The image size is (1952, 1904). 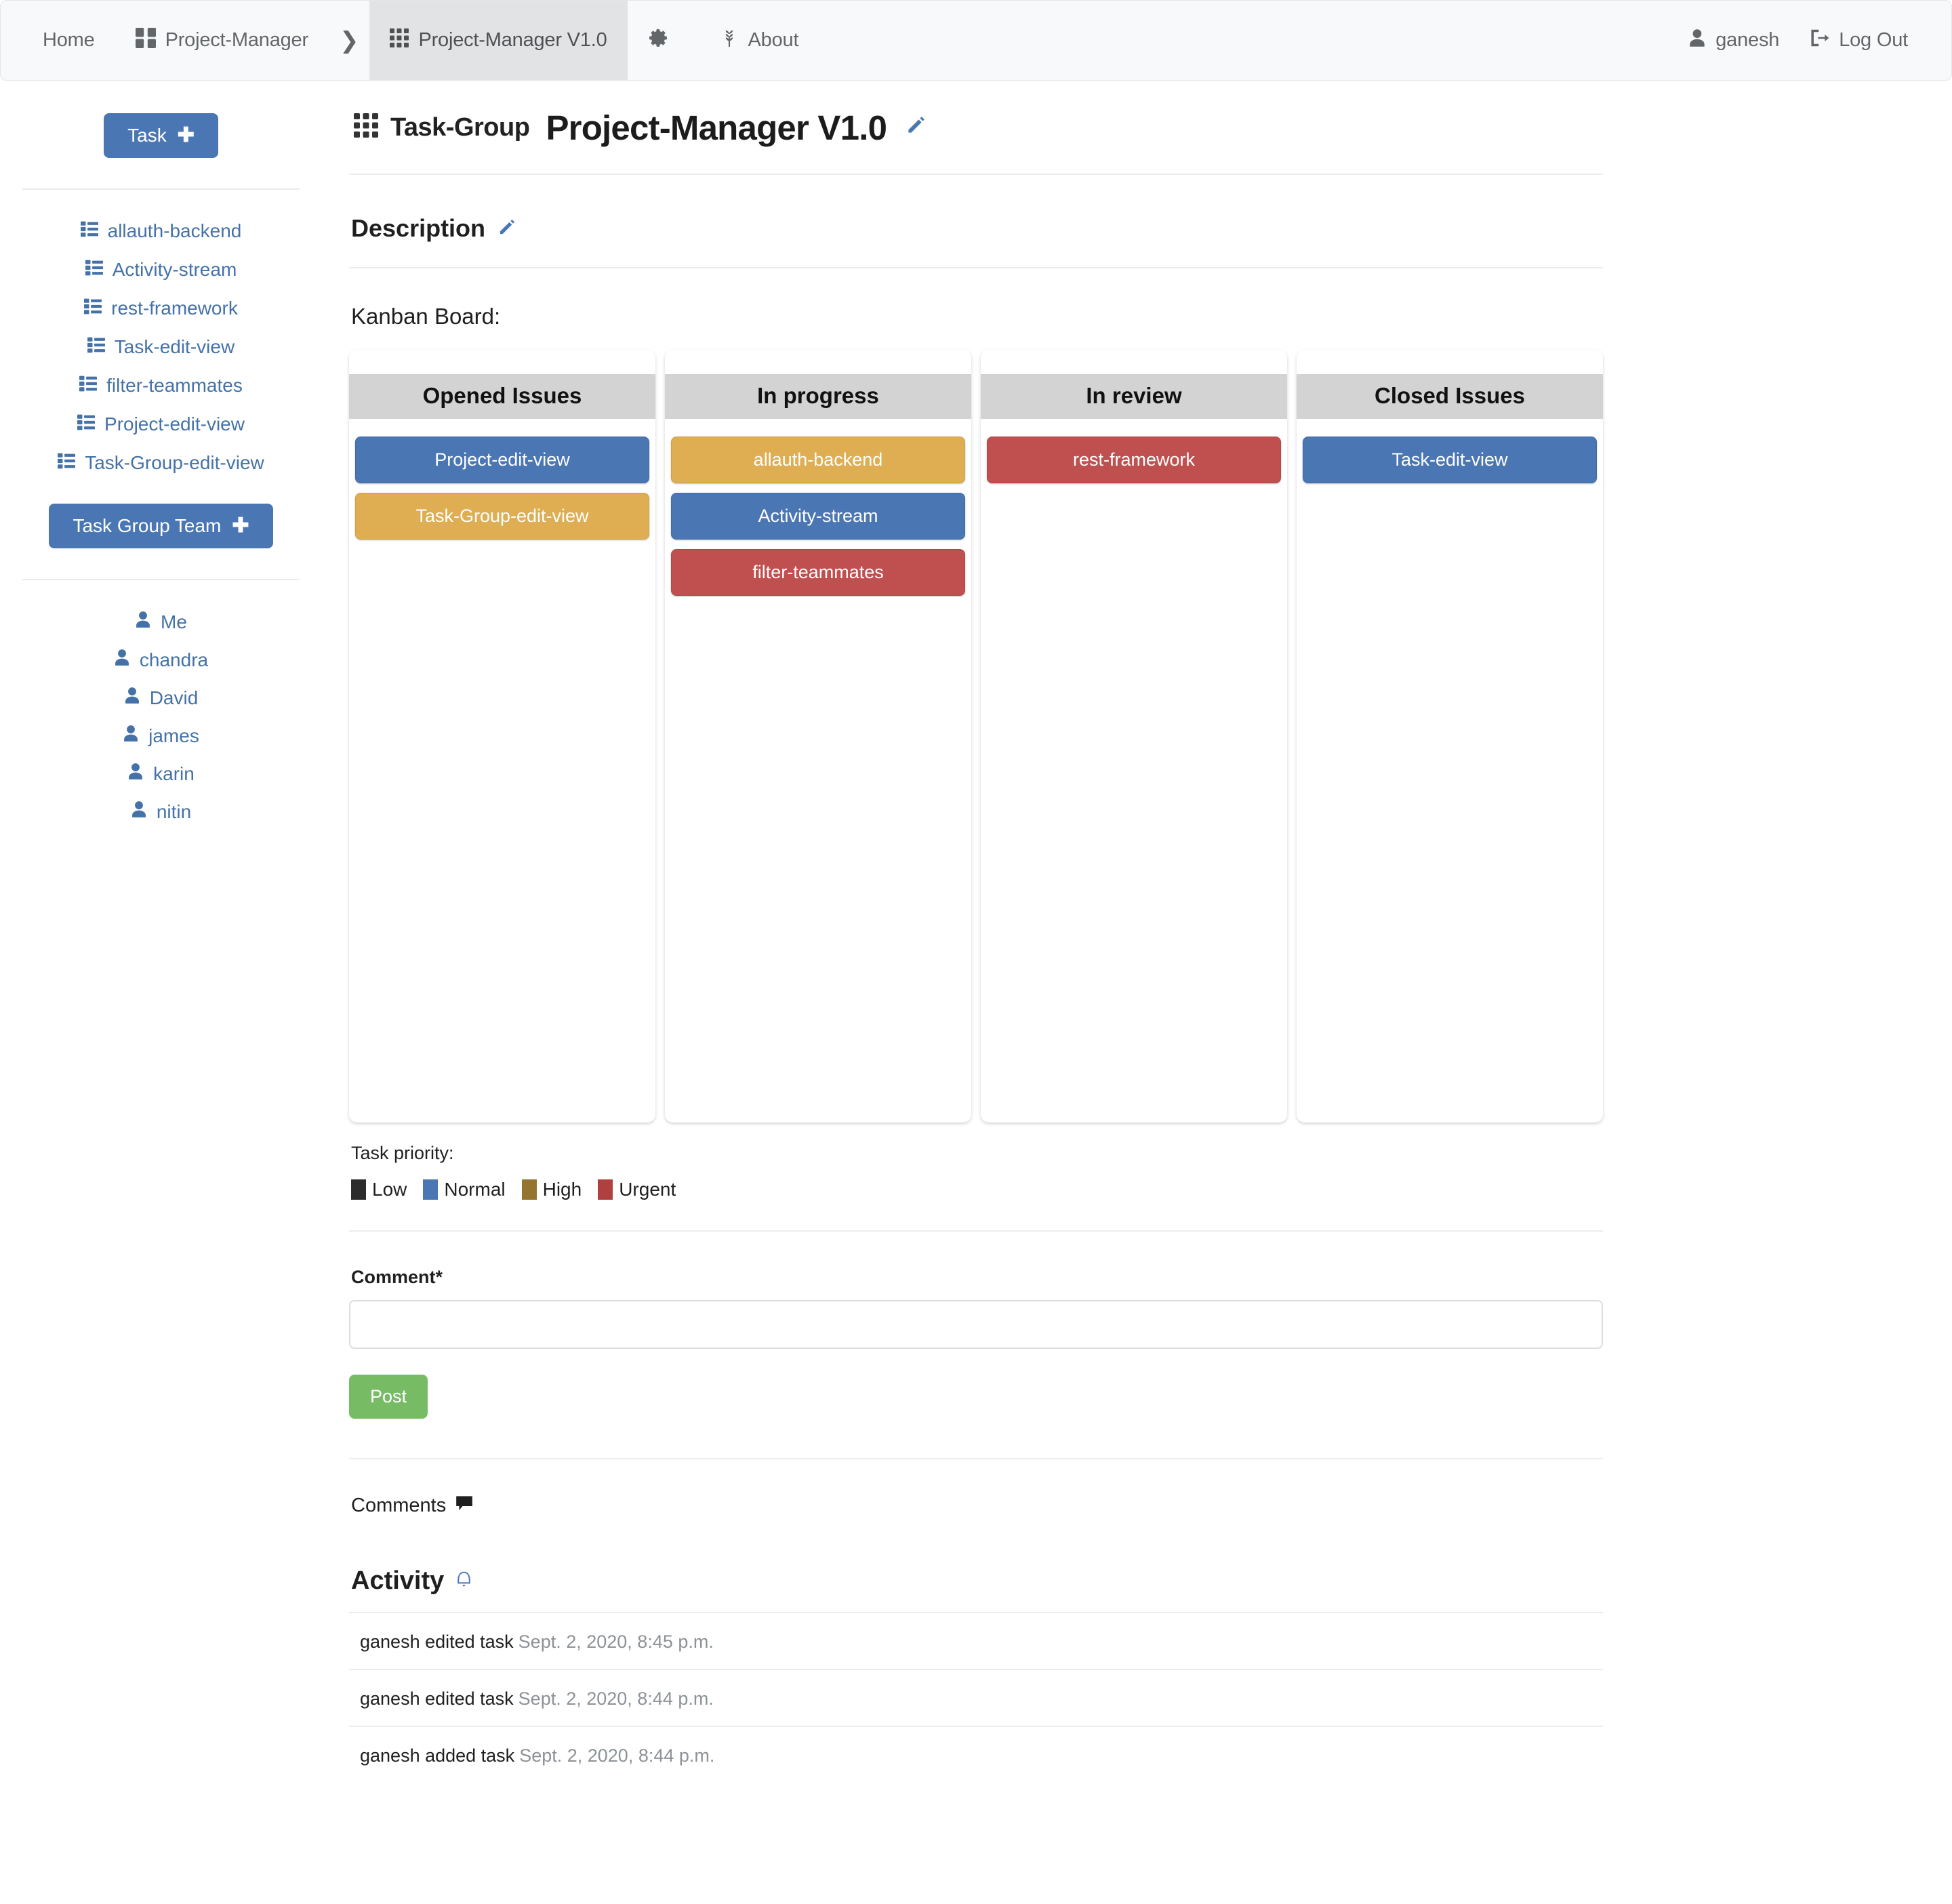 I want to click on sidebar-item-allauth-backend: allauth-backend, so click(x=161, y=231).